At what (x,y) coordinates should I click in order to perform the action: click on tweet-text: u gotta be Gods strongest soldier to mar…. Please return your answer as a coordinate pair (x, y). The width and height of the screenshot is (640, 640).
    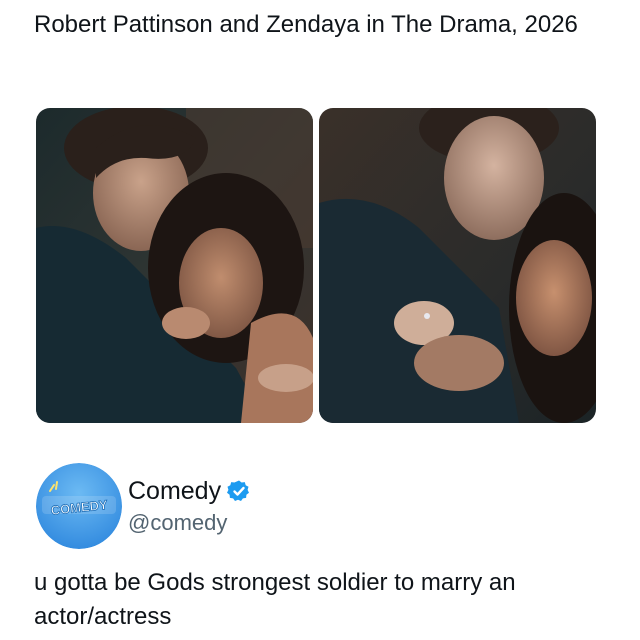
    Looking at the image, I should click on (275, 599).